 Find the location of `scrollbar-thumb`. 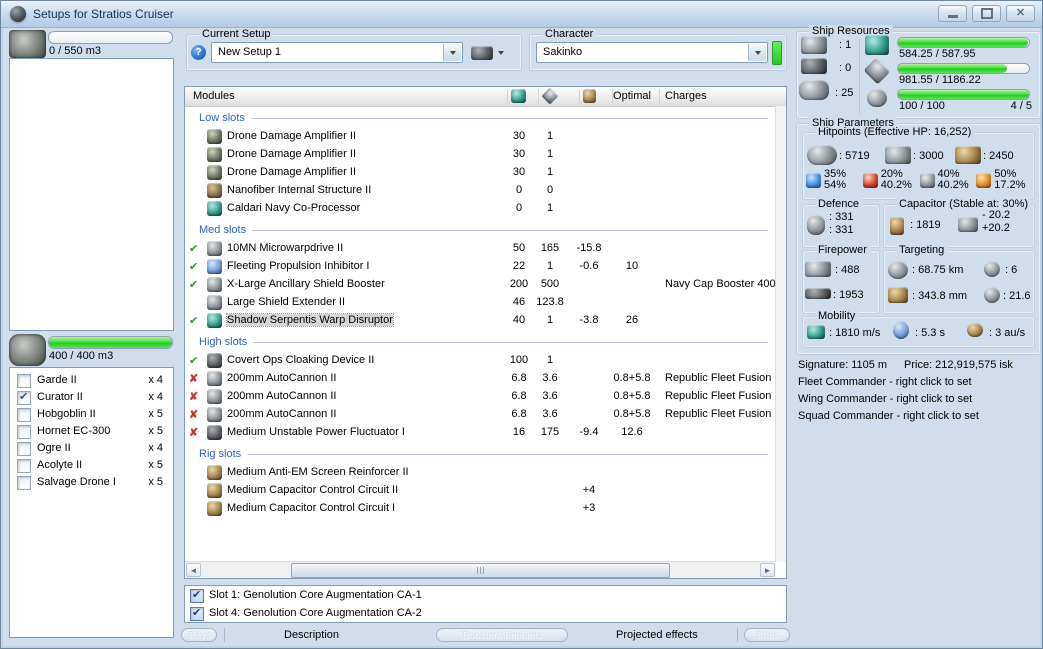

scrollbar-thumb is located at coordinates (480, 570).